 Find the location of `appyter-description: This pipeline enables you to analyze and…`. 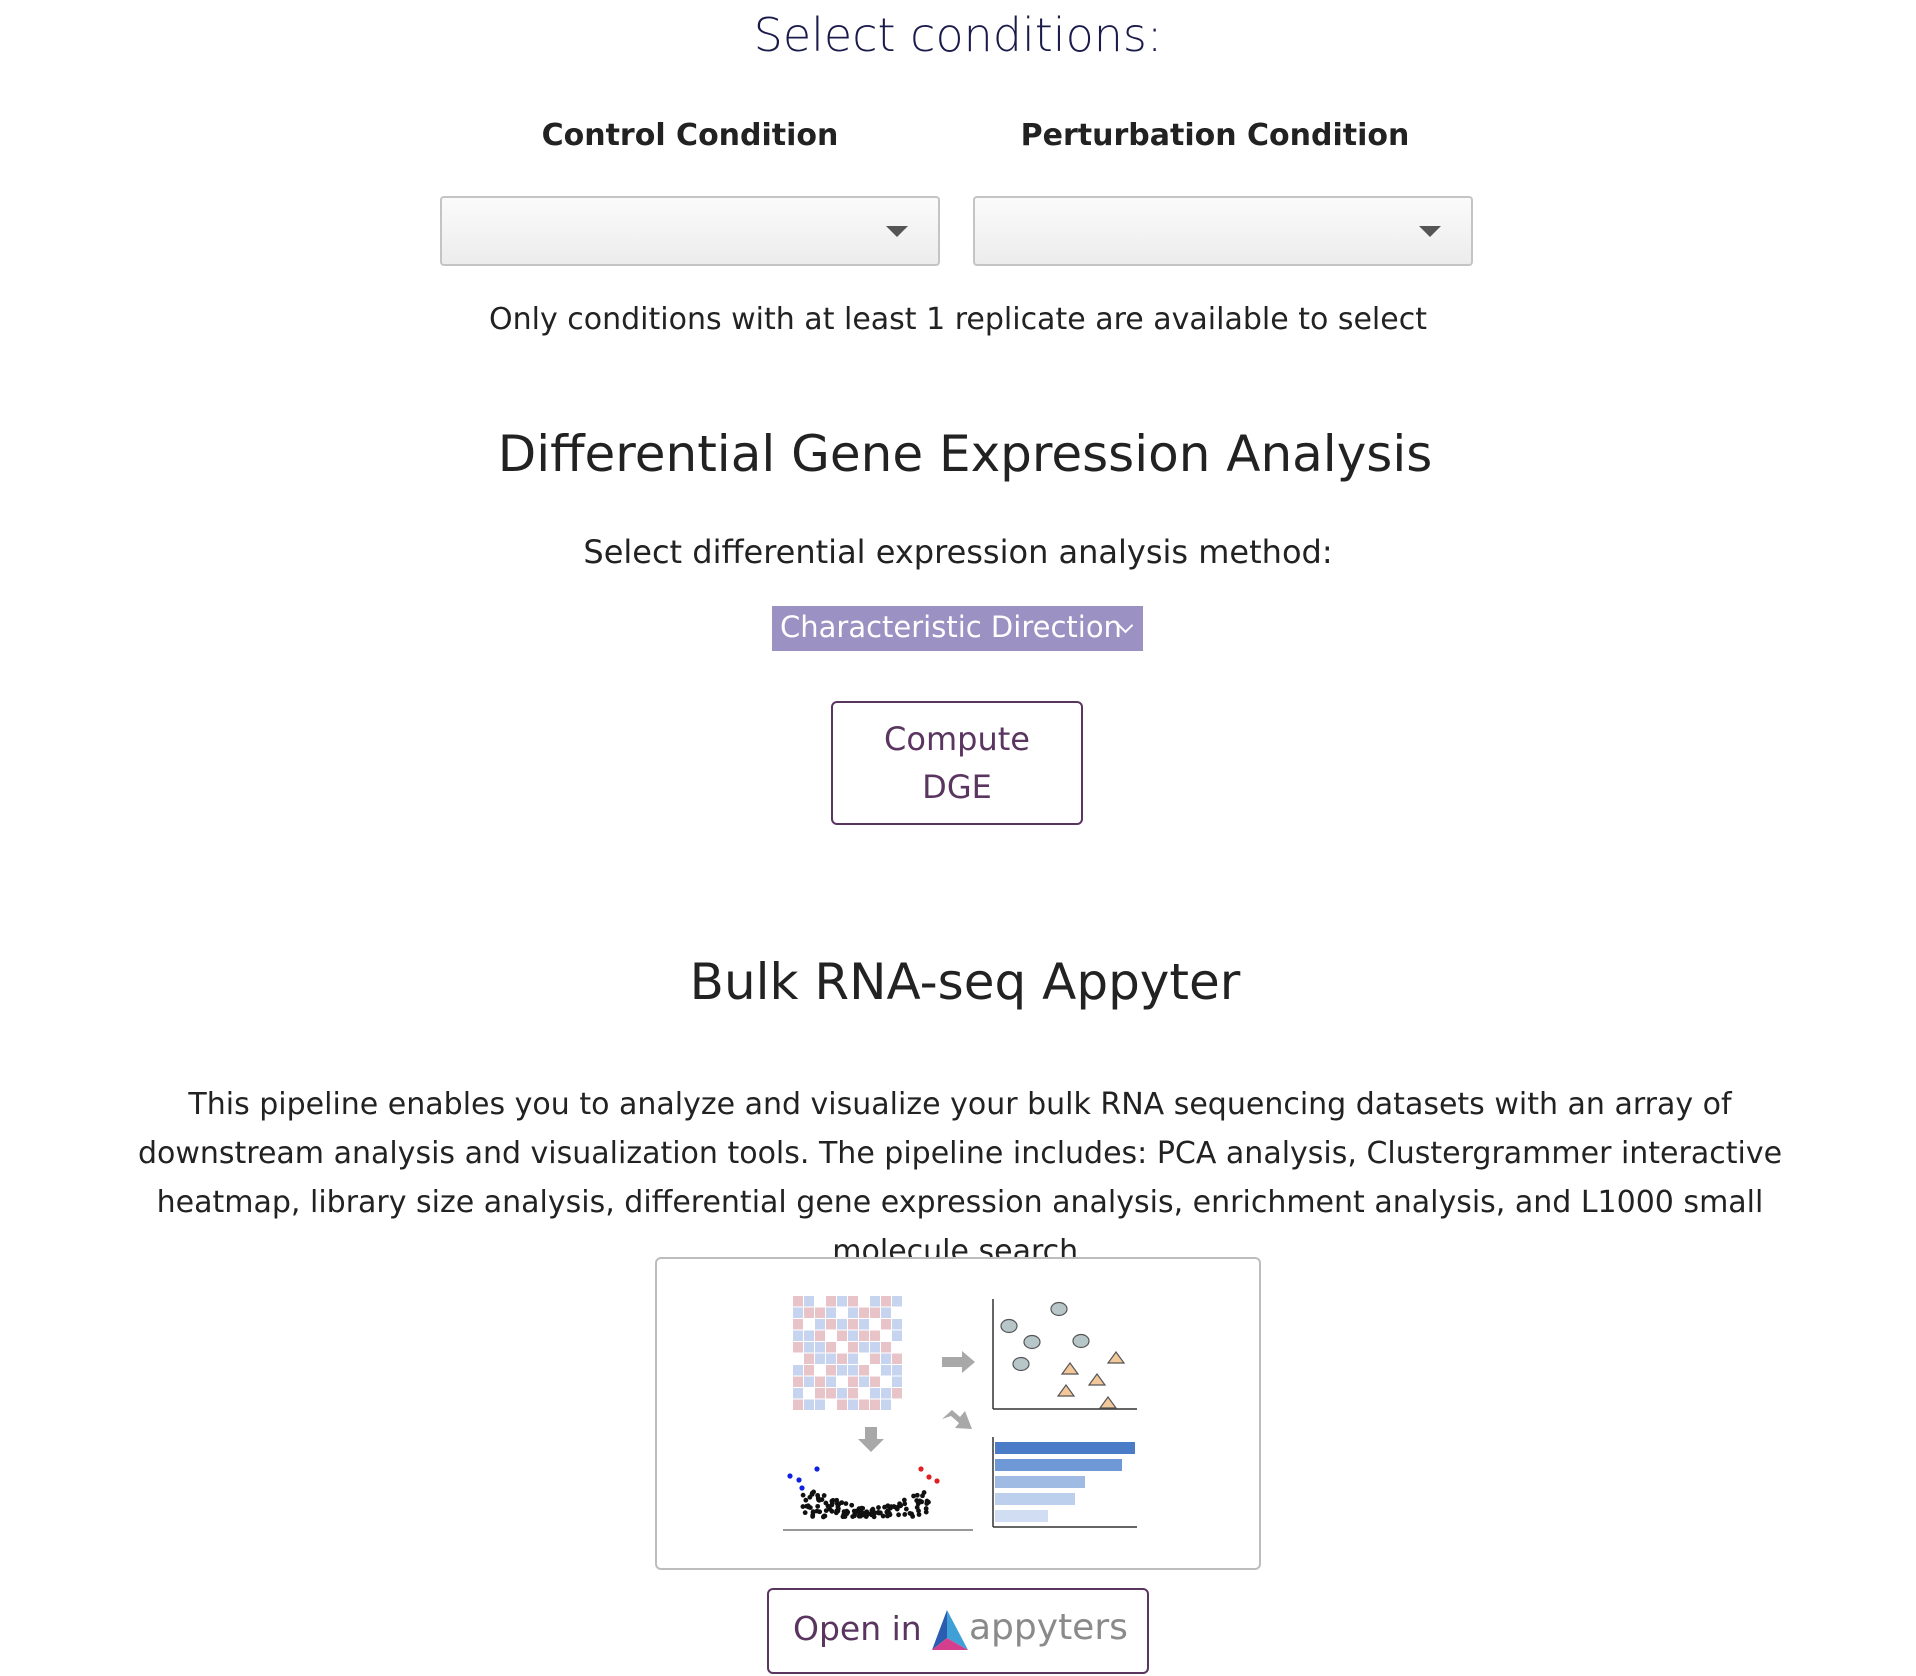

appyter-description: This pipeline enables you to analyze and… is located at coordinates (960, 1178).